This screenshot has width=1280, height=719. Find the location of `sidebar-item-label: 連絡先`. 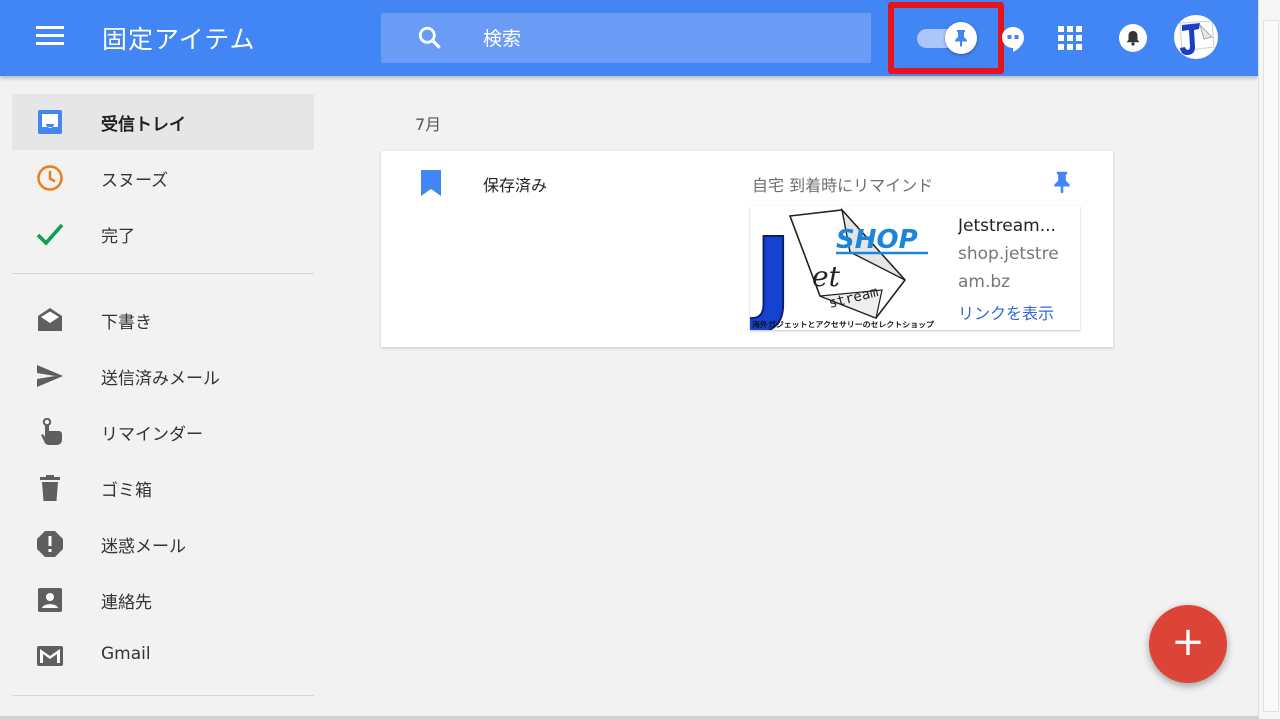

sidebar-item-label: 連絡先 is located at coordinates (126, 603).